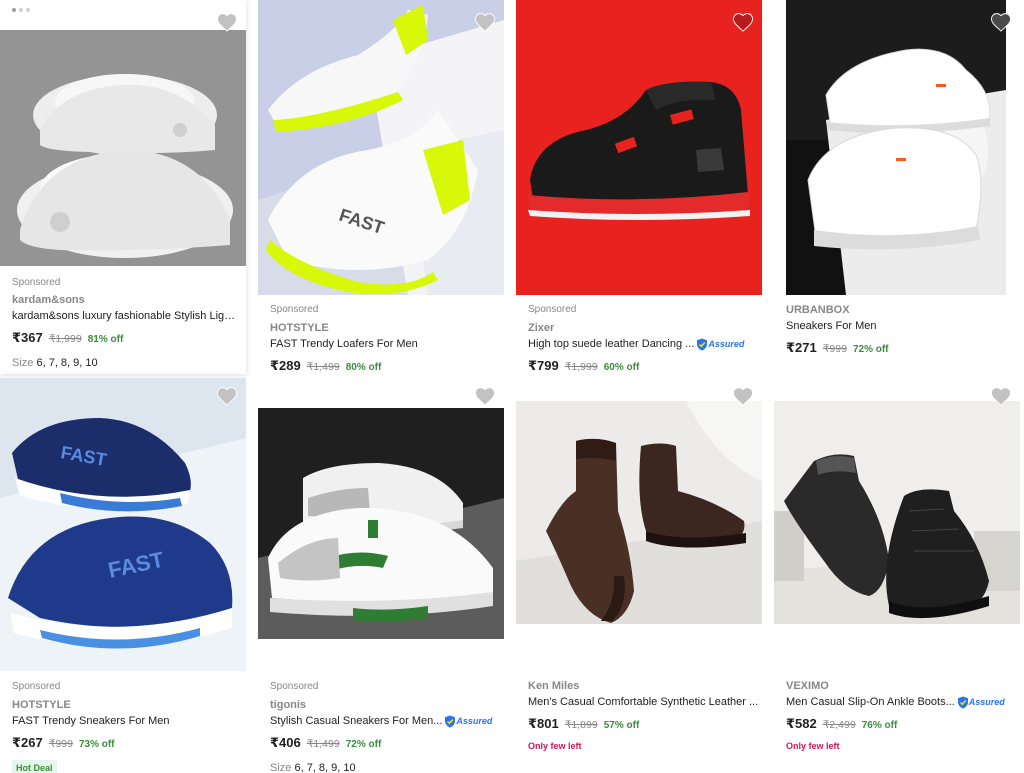 This screenshot has width=1024, height=773. Describe the element at coordinates (96, 744) in the screenshot. I see `discount: 73% off` at that location.